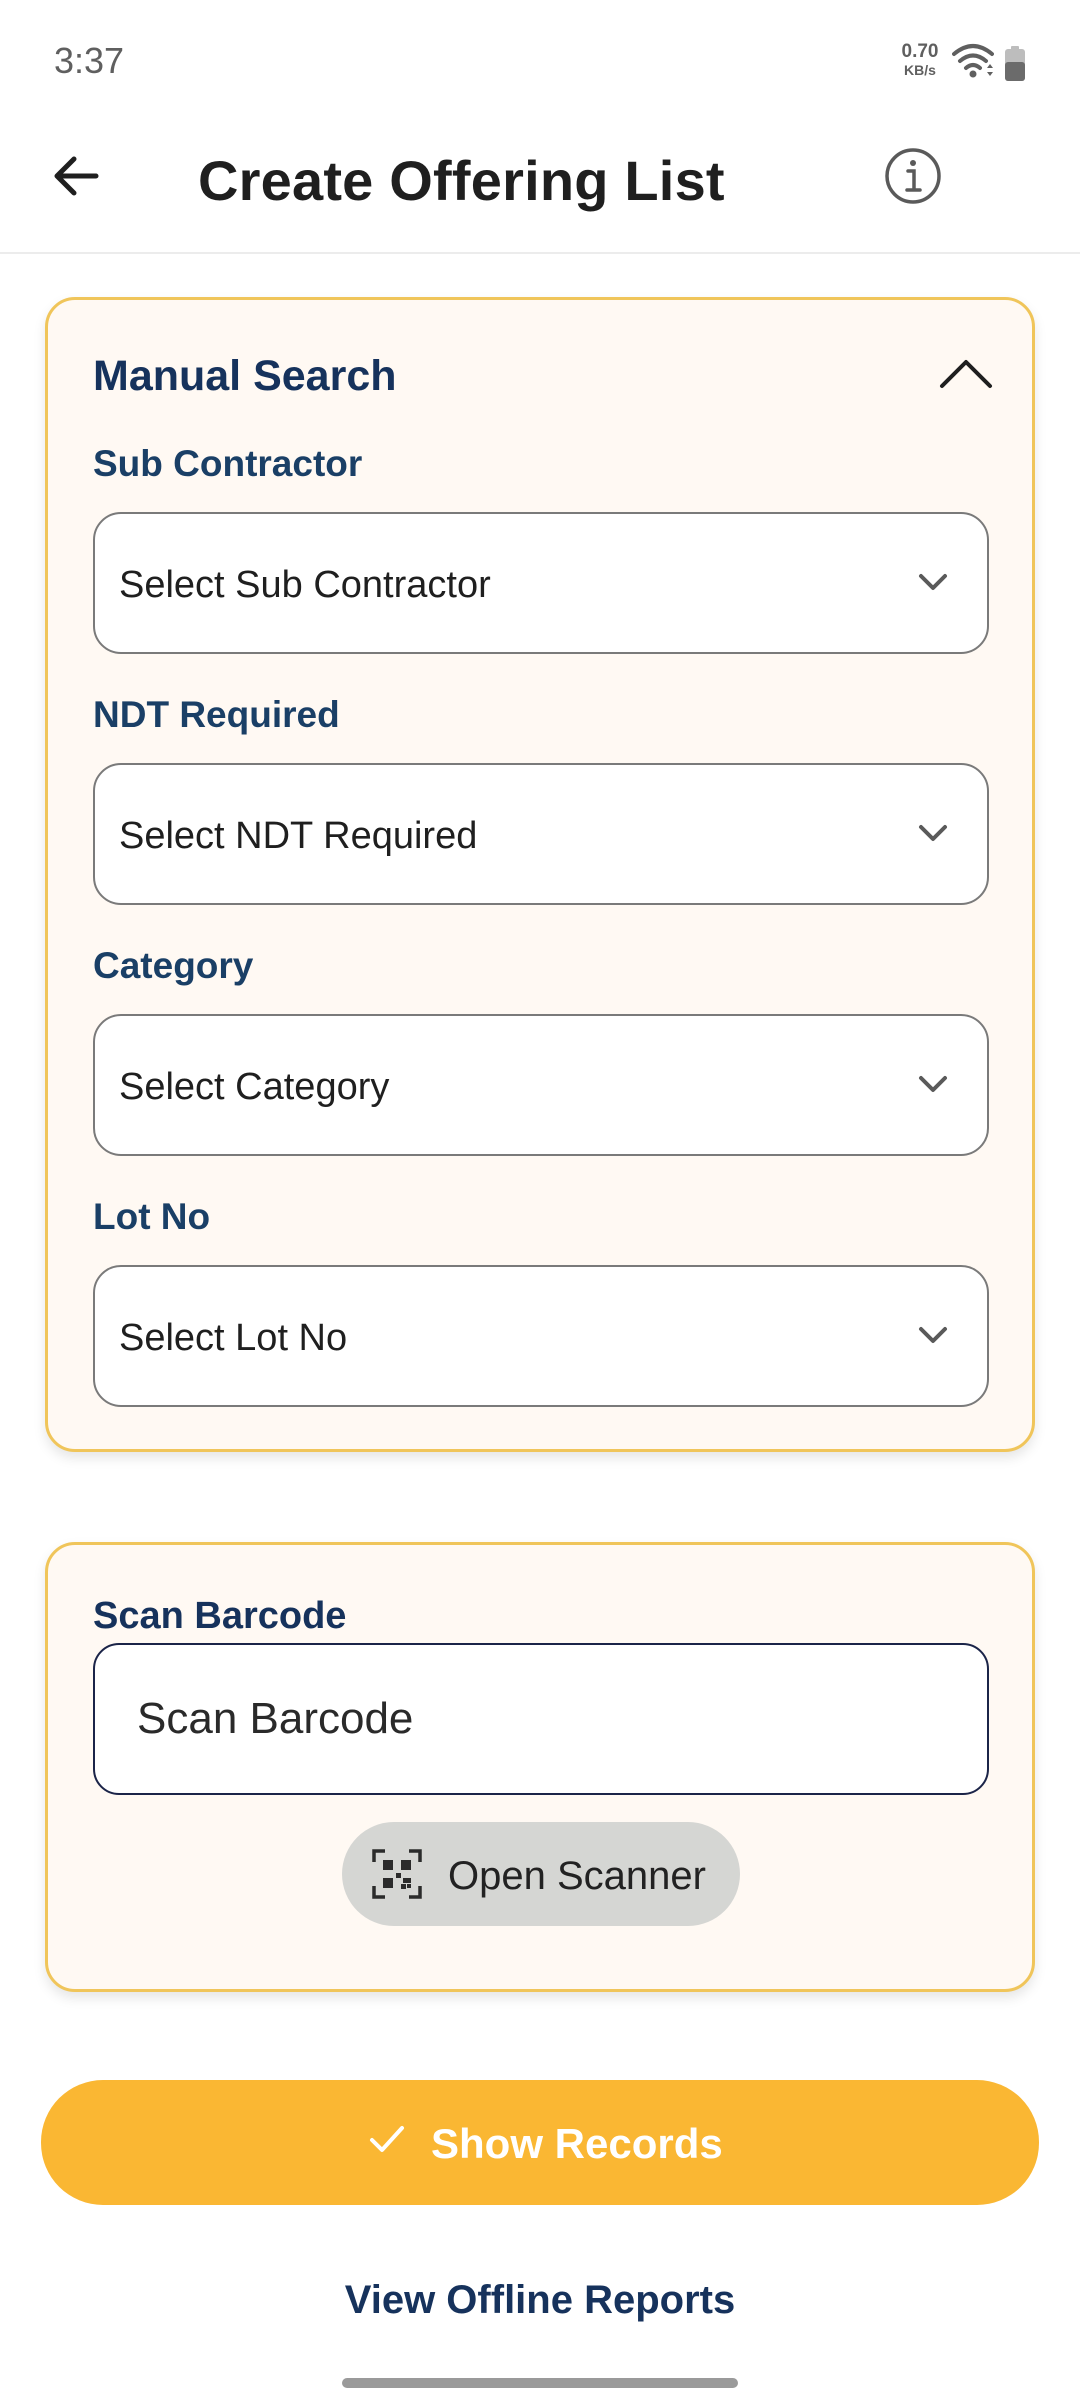 This screenshot has height=2408, width=1080. Describe the element at coordinates (254, 1087) in the screenshot. I see `category-value: Select Category` at that location.